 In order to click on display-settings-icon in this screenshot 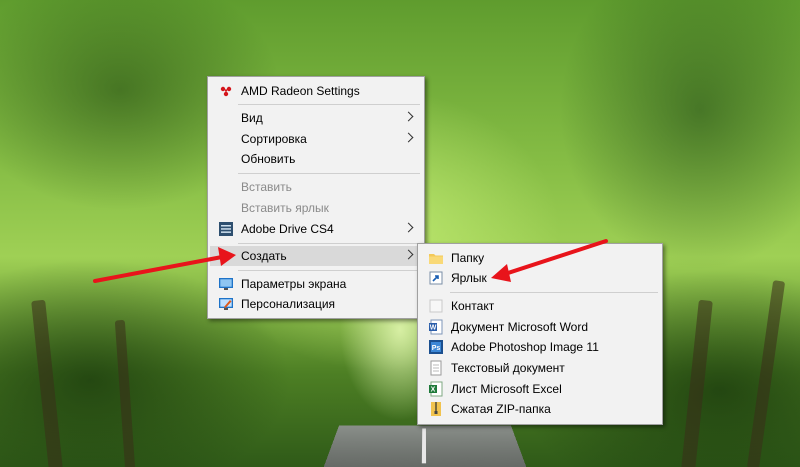, I will do `click(226, 284)`.